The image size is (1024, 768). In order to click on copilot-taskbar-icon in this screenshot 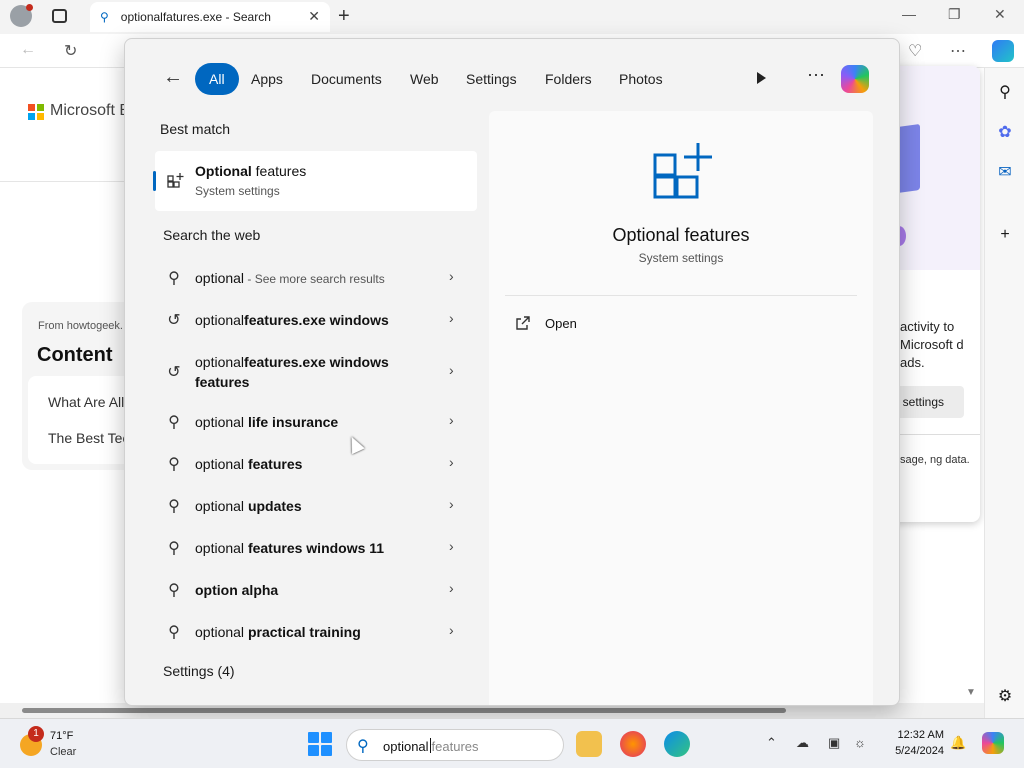, I will do `click(993, 743)`.